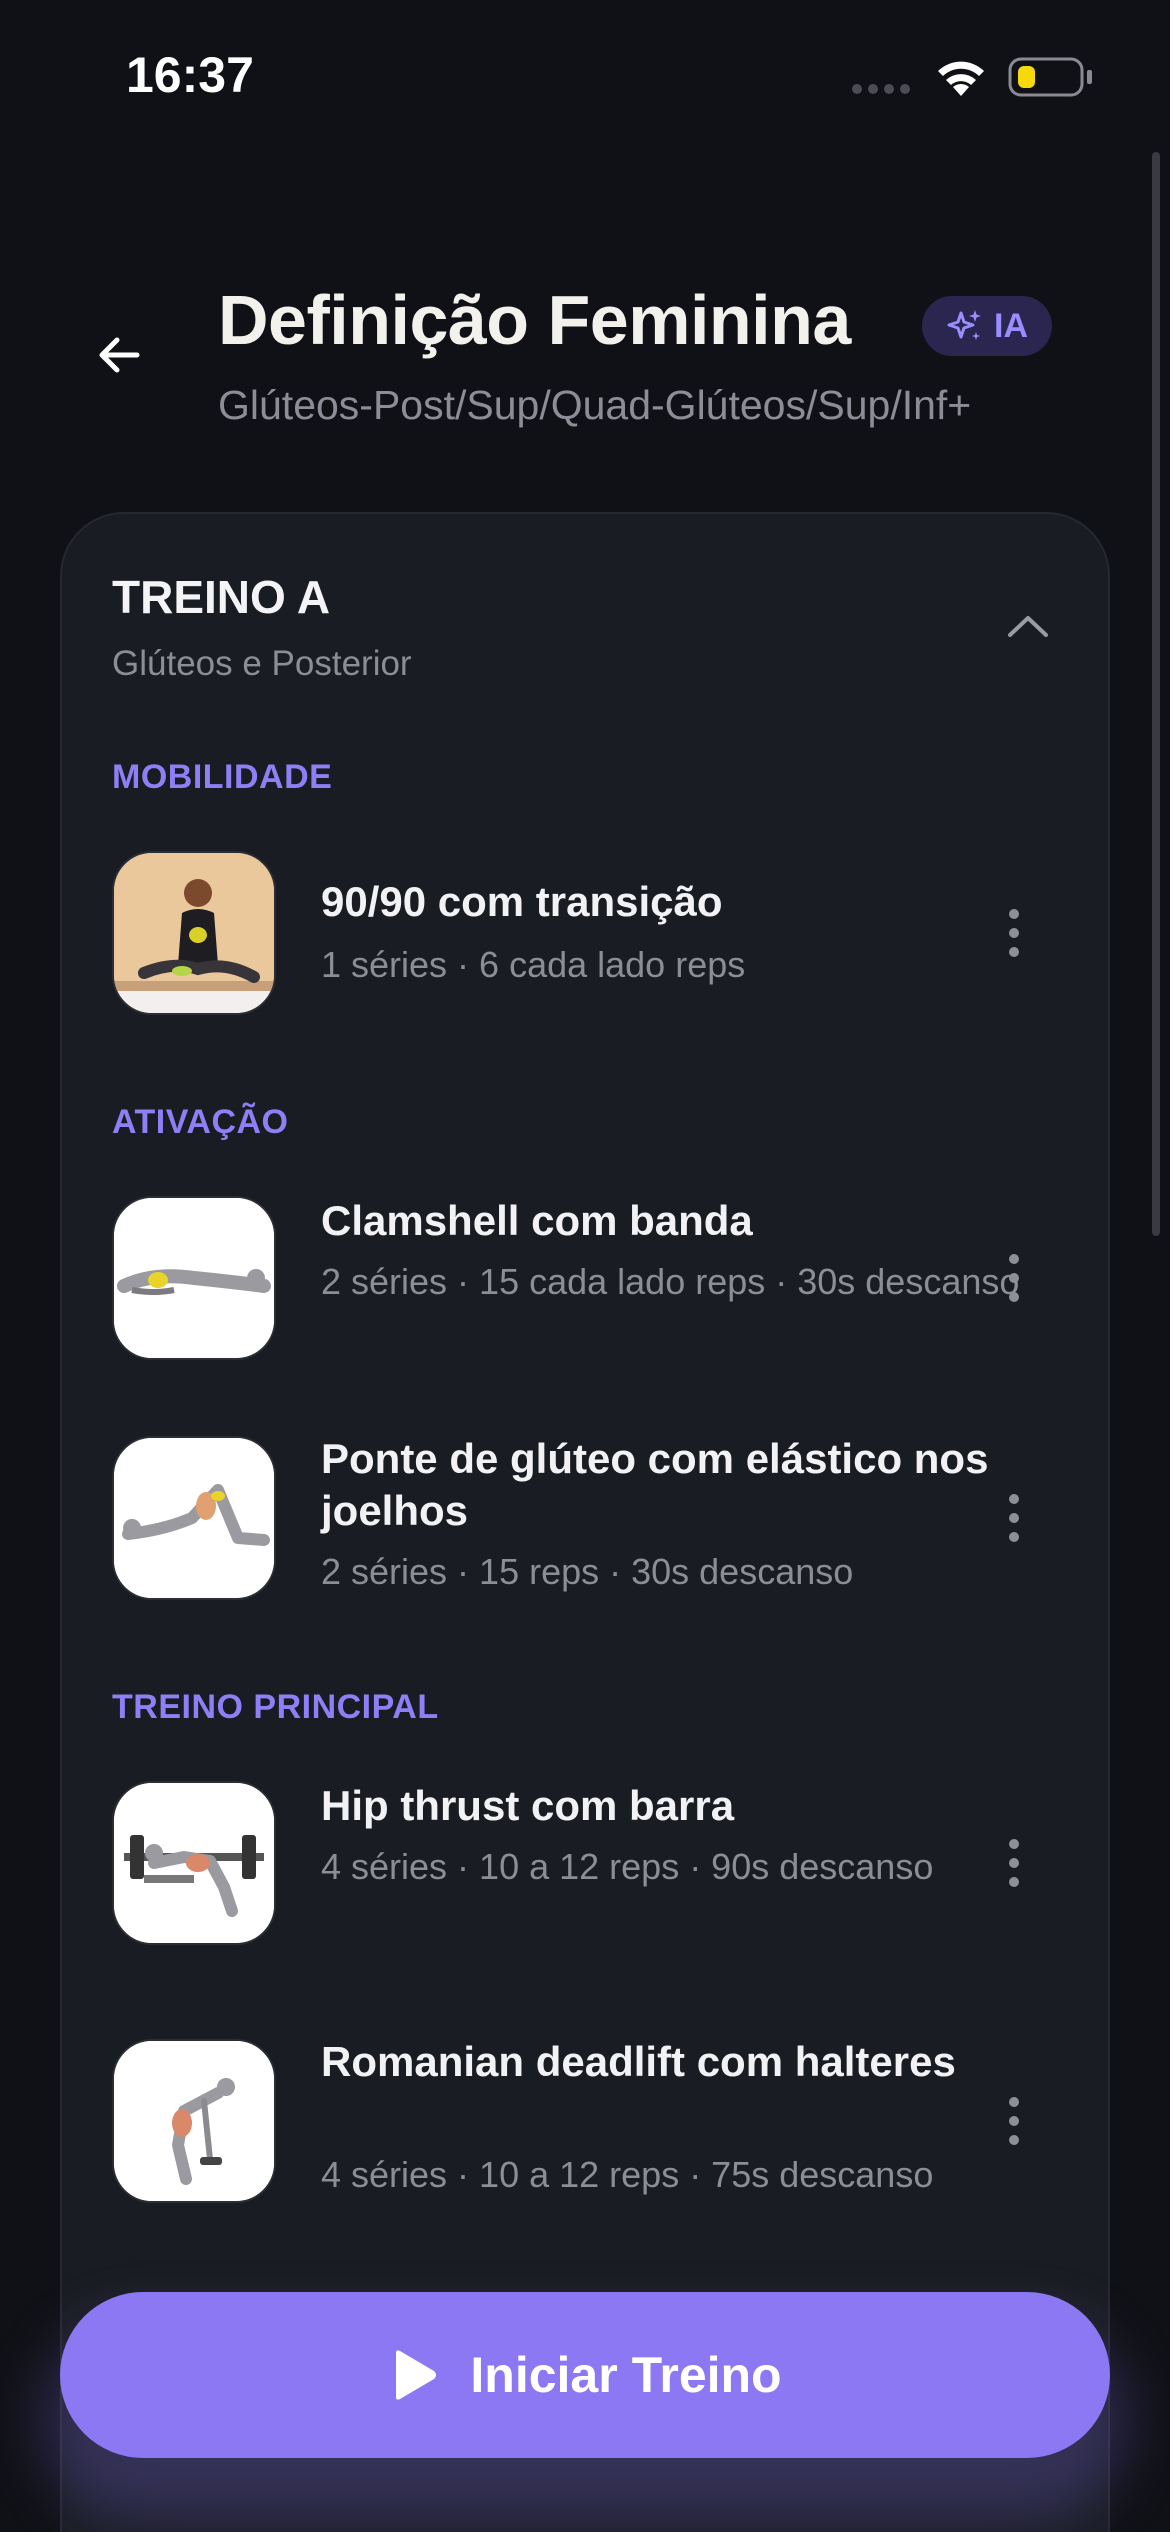 This screenshot has width=1170, height=2532. What do you see at coordinates (884, 89) in the screenshot?
I see `cellular-signal-icon` at bounding box center [884, 89].